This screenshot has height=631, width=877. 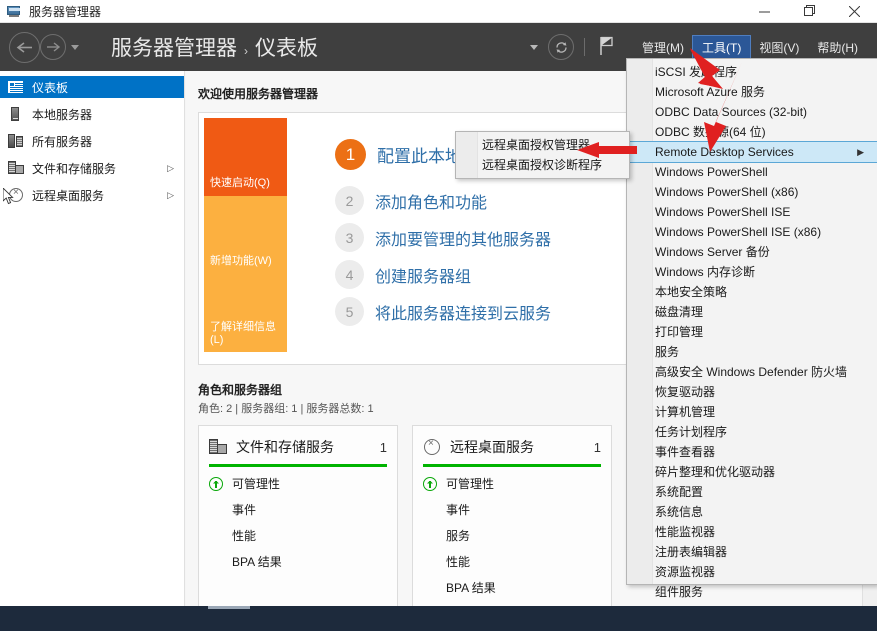 What do you see at coordinates (62, 114) in the screenshot?
I see `sidebar-item-label: 本地服务器` at bounding box center [62, 114].